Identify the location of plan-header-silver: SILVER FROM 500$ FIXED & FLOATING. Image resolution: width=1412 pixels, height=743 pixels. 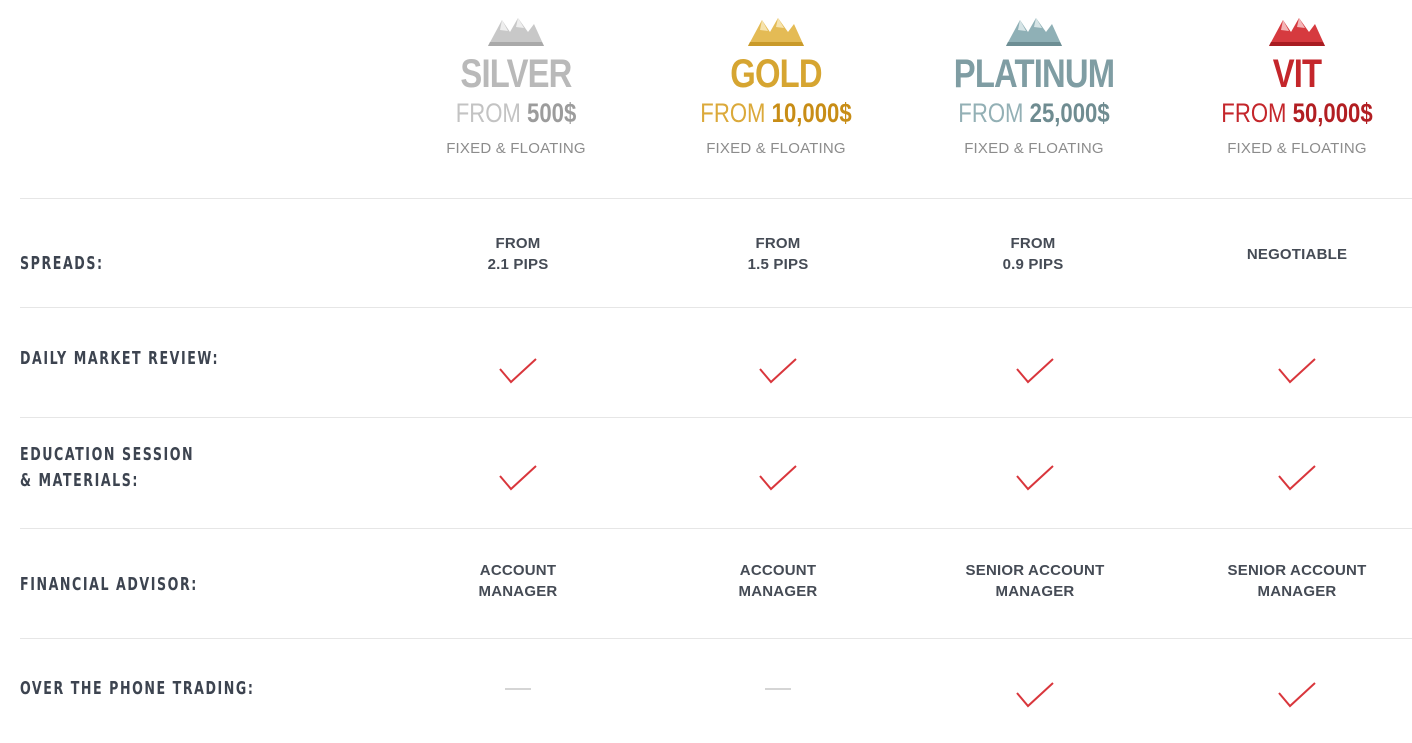
(516, 78).